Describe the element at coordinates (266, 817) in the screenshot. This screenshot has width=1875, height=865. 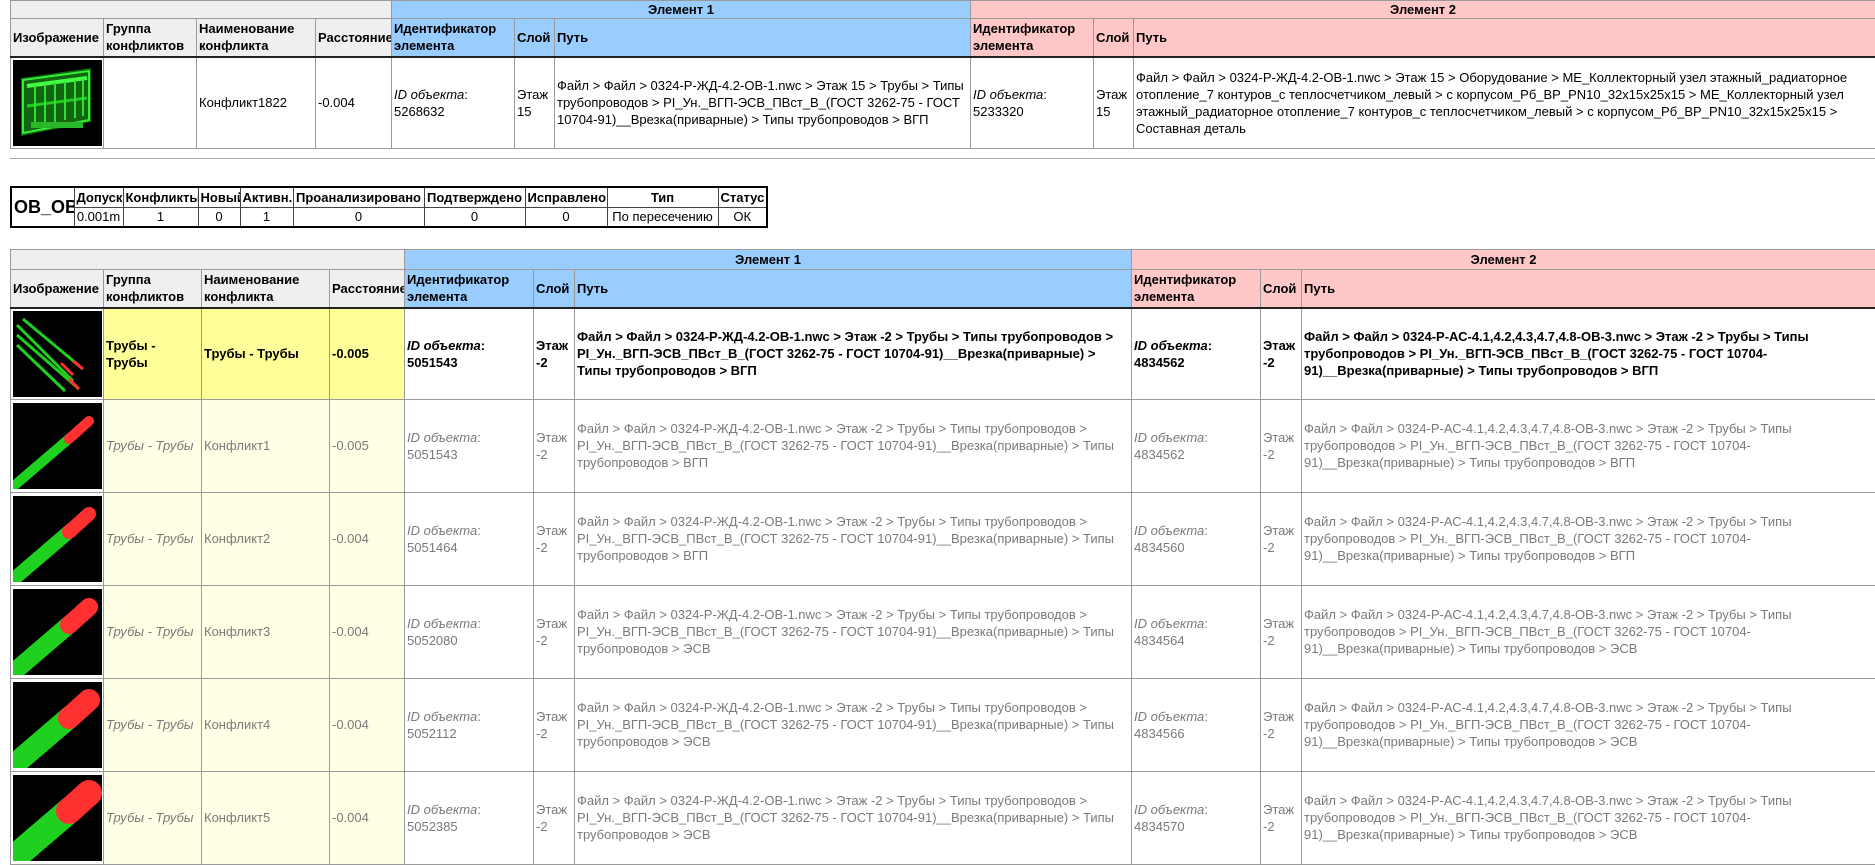
I see `cell-name: Конфликт5` at that location.